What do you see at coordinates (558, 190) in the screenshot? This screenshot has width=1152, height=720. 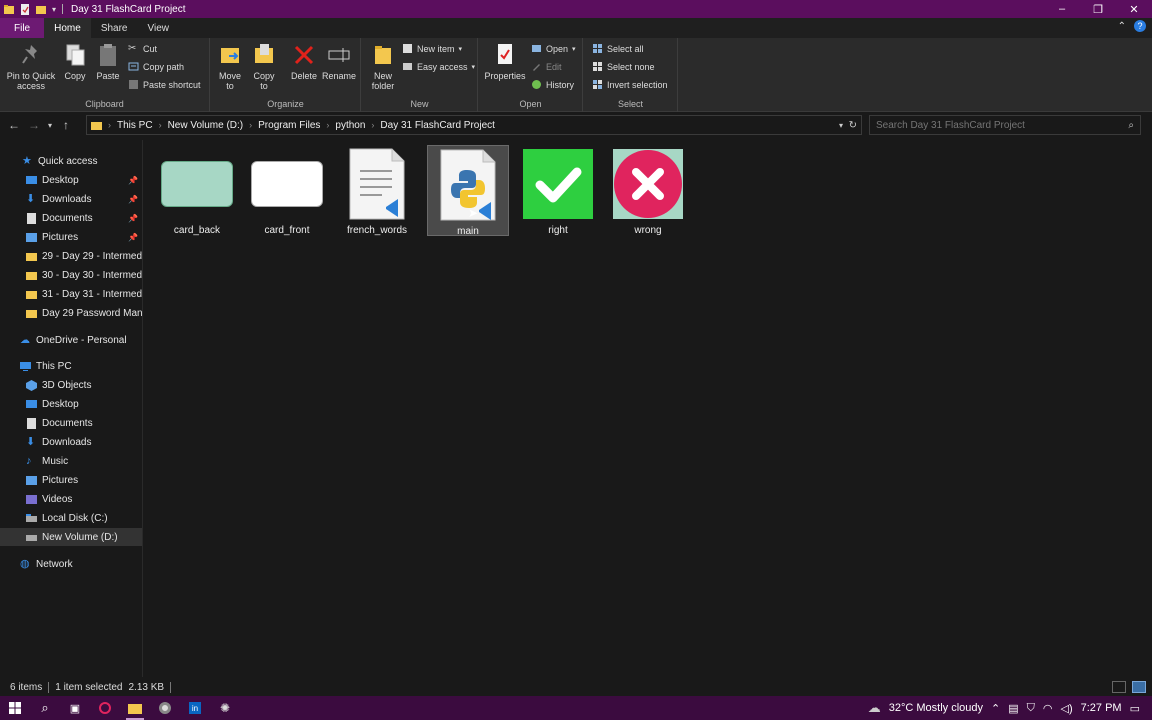 I see `file-item-right: right` at bounding box center [558, 190].